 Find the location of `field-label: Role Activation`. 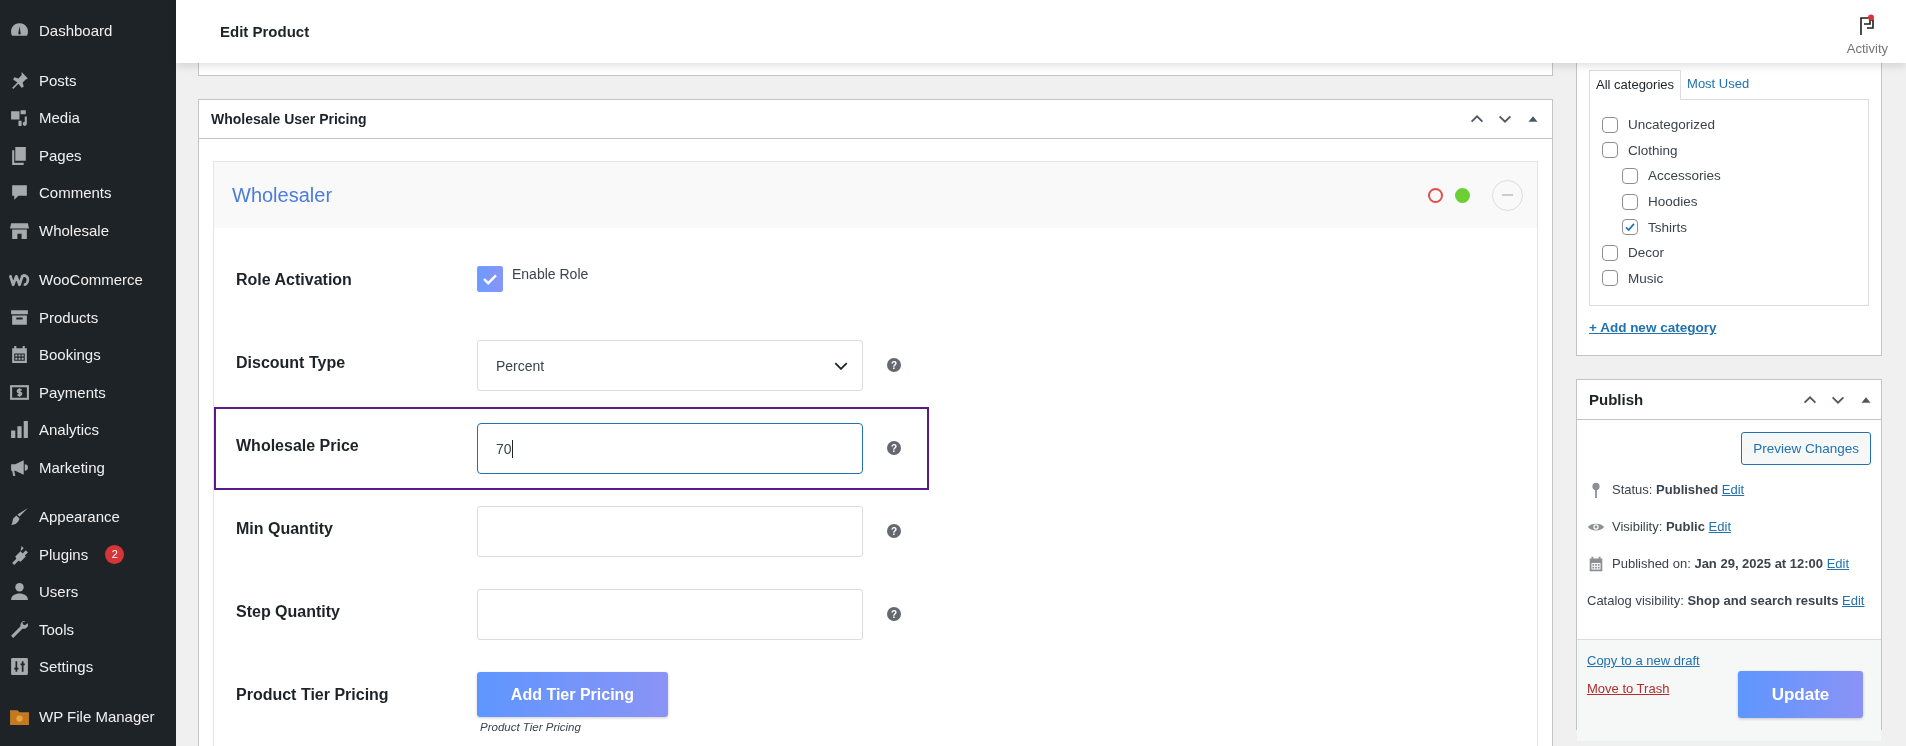

field-label: Role Activation is located at coordinates (294, 279).